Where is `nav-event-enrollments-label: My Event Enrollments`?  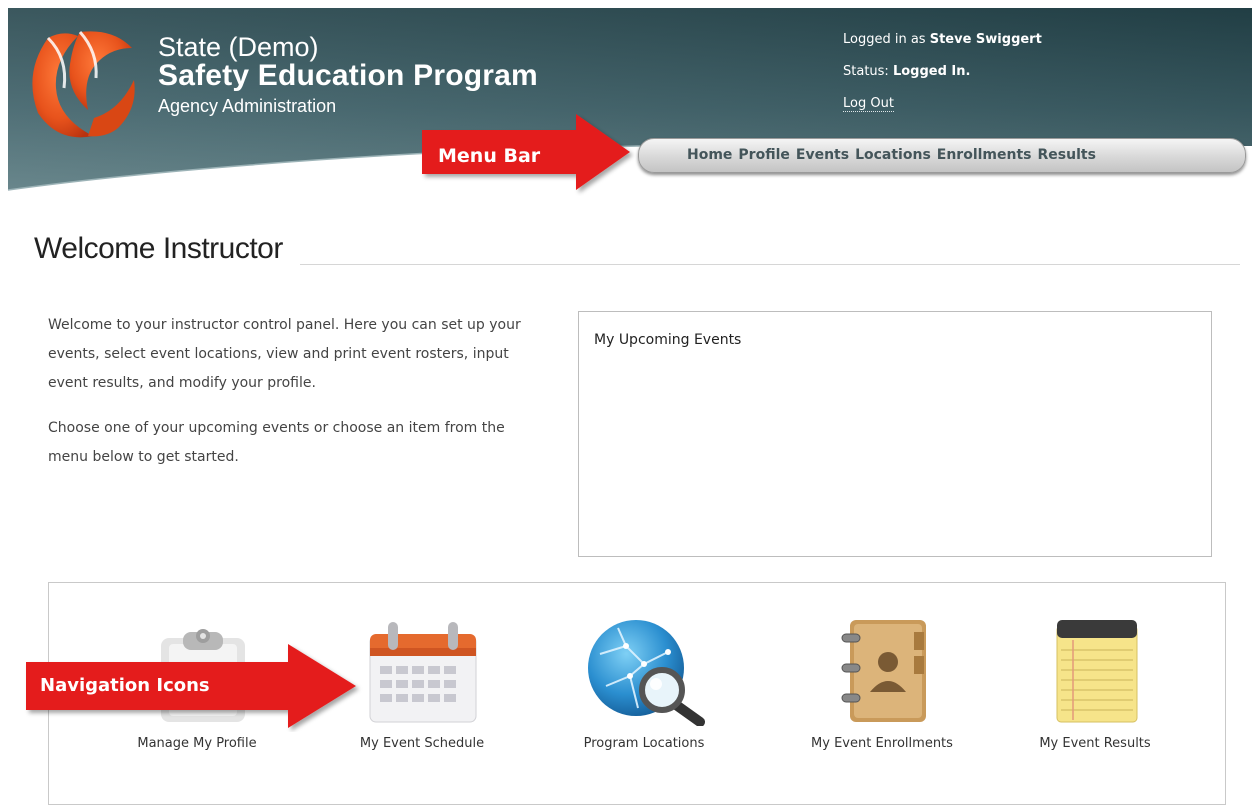
nav-event-enrollments-label: My Event Enrollments is located at coordinates (882, 743).